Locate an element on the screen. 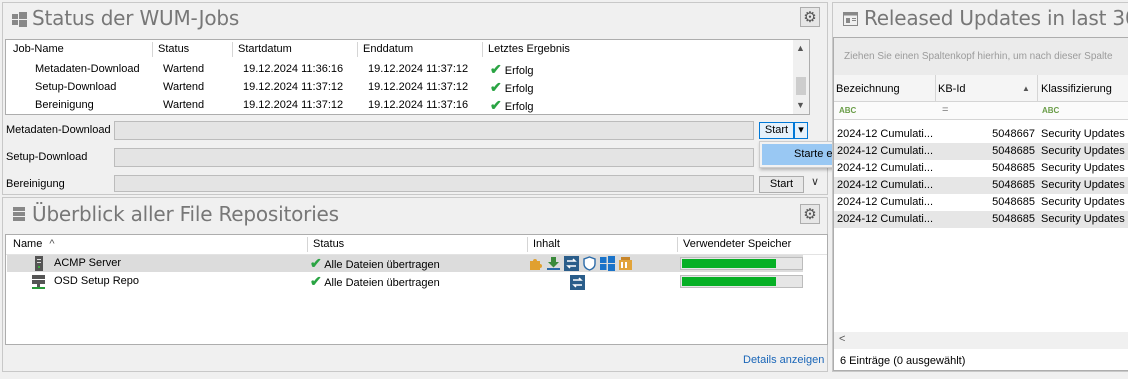  table-row: OSD Setup Repo ✔ Alle Dateien übertragen is located at coordinates (405, 281).